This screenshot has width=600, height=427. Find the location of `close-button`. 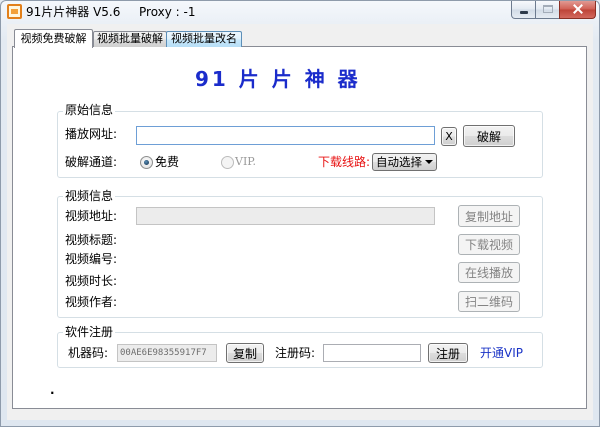

close-button is located at coordinates (577, 10).